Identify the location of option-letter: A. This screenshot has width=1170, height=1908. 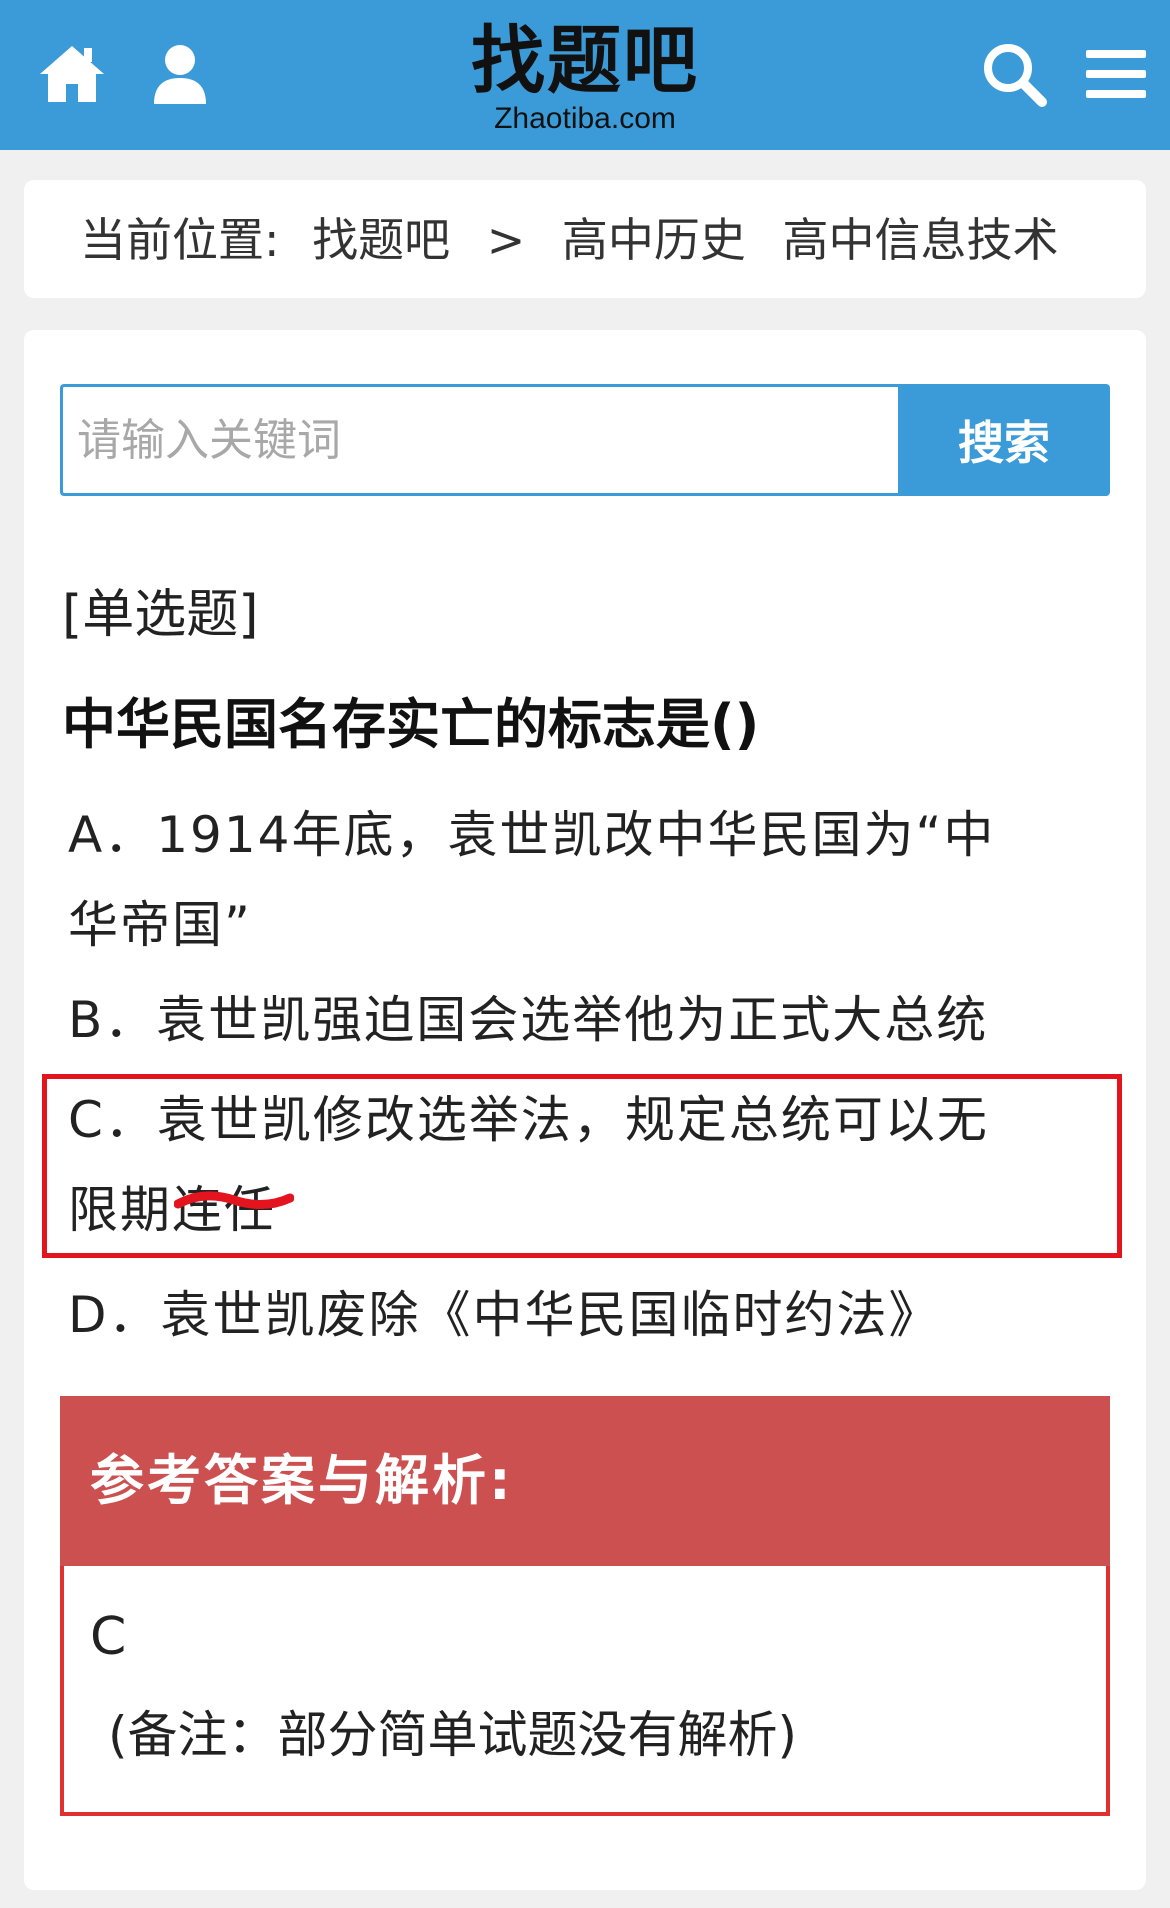
(86, 835).